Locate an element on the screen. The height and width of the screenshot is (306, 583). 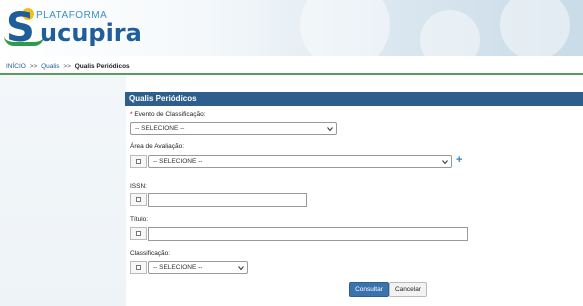
classificacao-select: -- SELECIONE -- is located at coordinates (198, 267).